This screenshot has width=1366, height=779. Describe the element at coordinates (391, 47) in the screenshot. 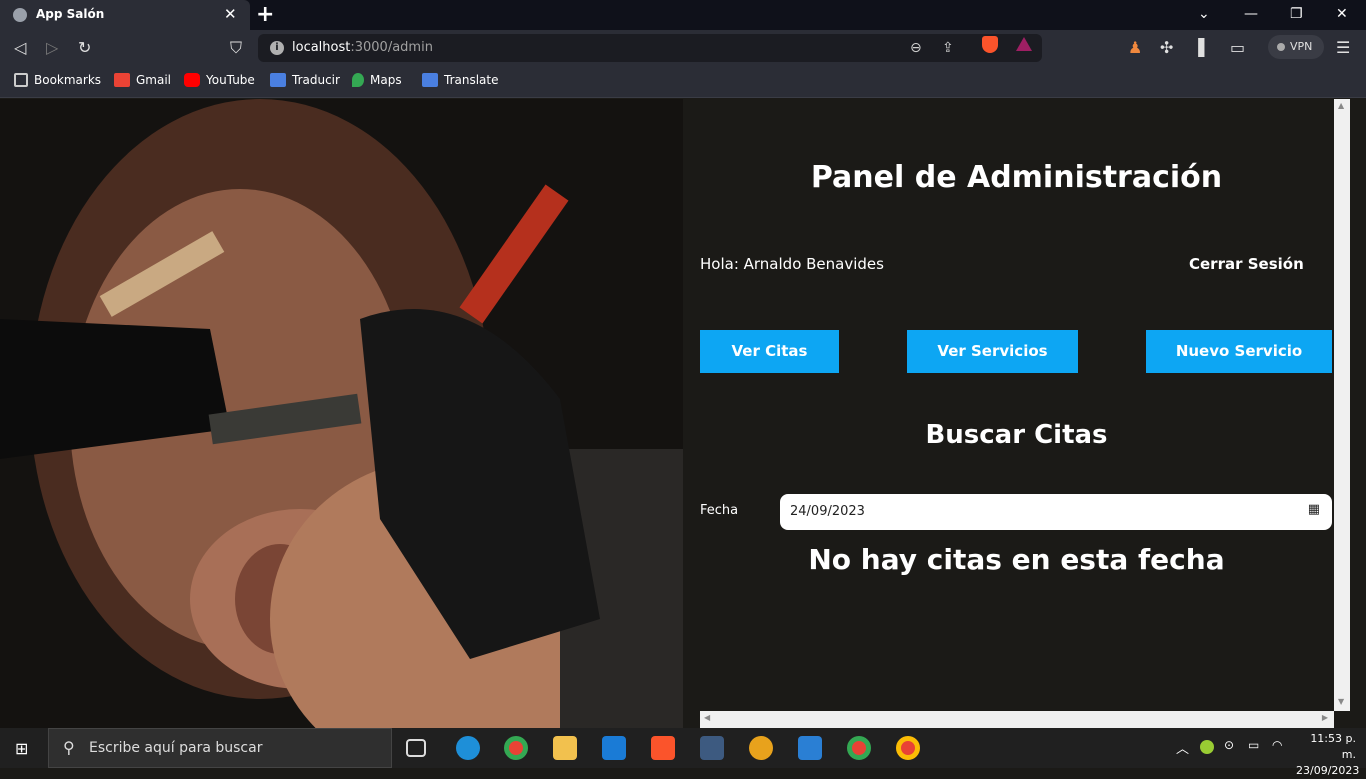

I see `url-path: :3000/admin` at that location.